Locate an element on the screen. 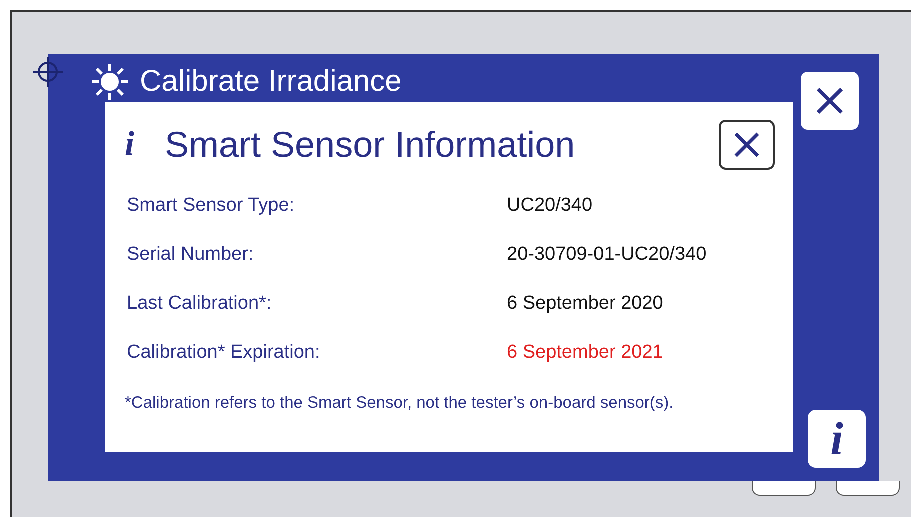 This screenshot has height=517, width=911. field-label: Last Calibration*: is located at coordinates (200, 304).